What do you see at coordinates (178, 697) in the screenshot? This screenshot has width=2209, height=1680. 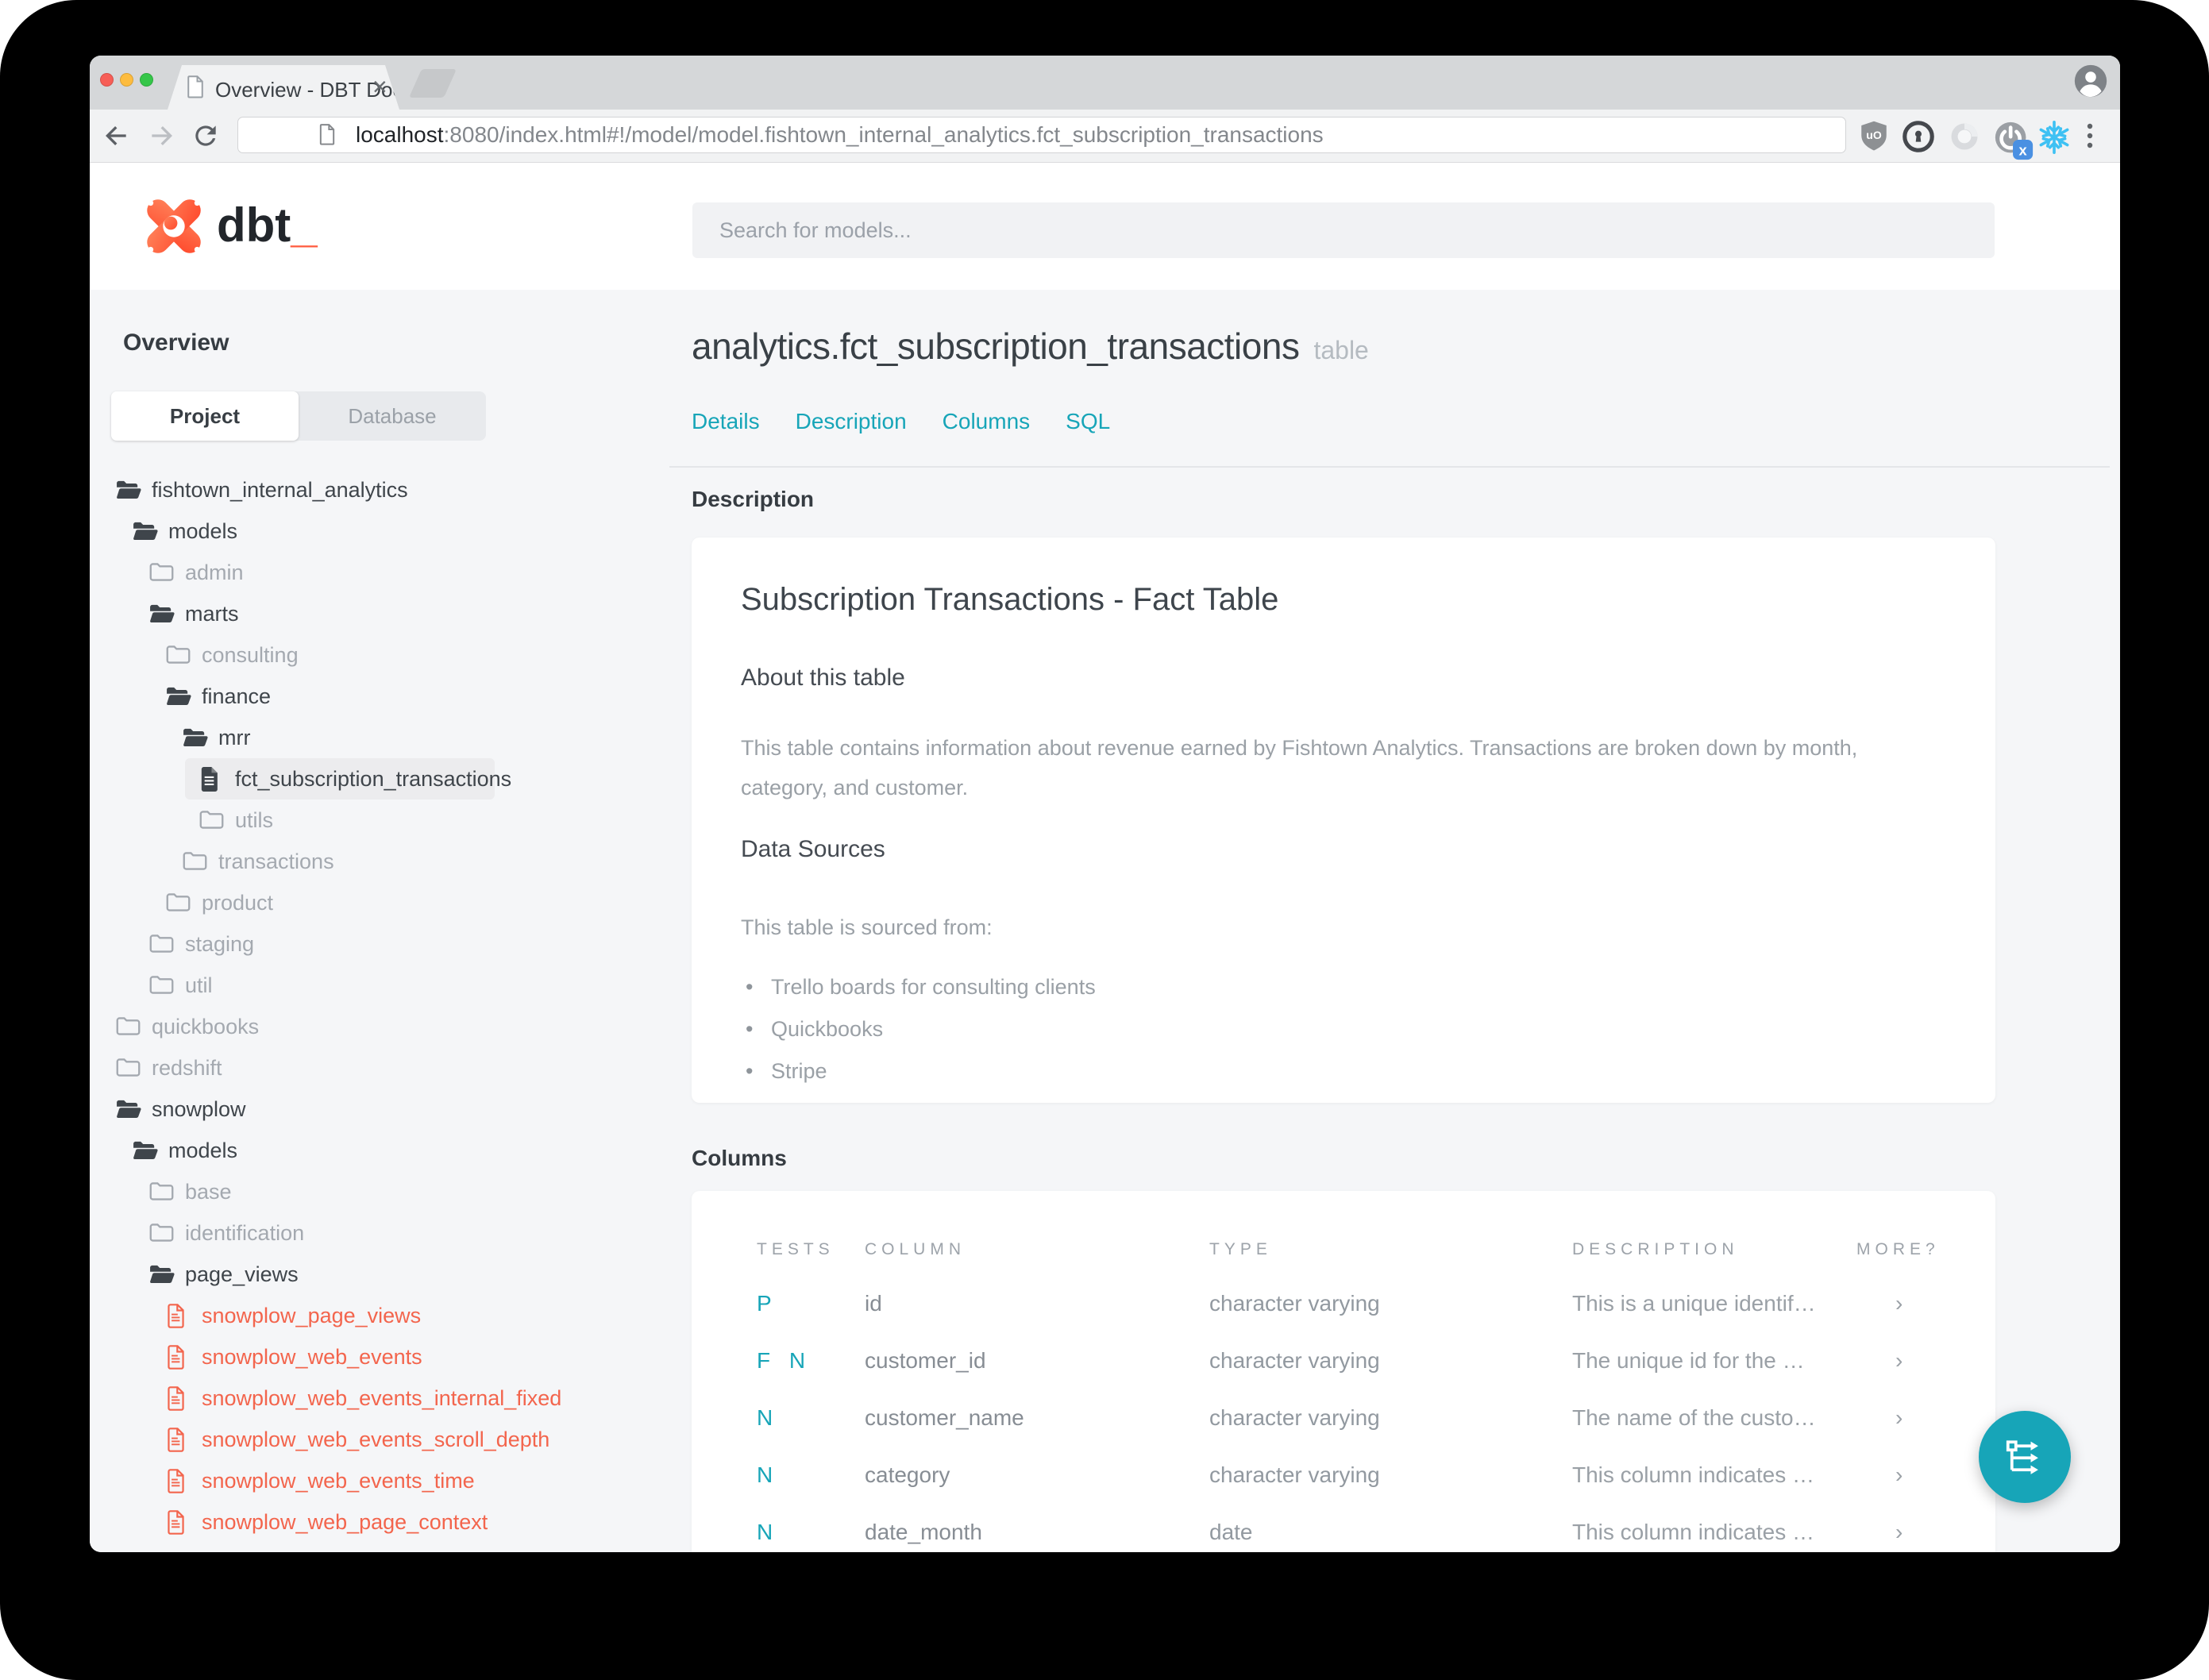 I see `folder-open-icon` at bounding box center [178, 697].